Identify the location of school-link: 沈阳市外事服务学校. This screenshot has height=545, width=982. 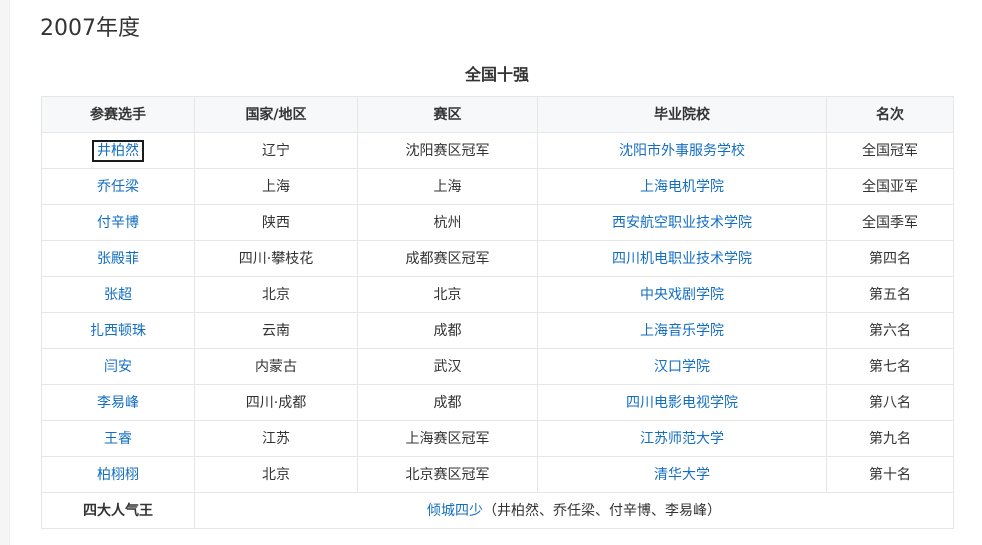
(682, 151).